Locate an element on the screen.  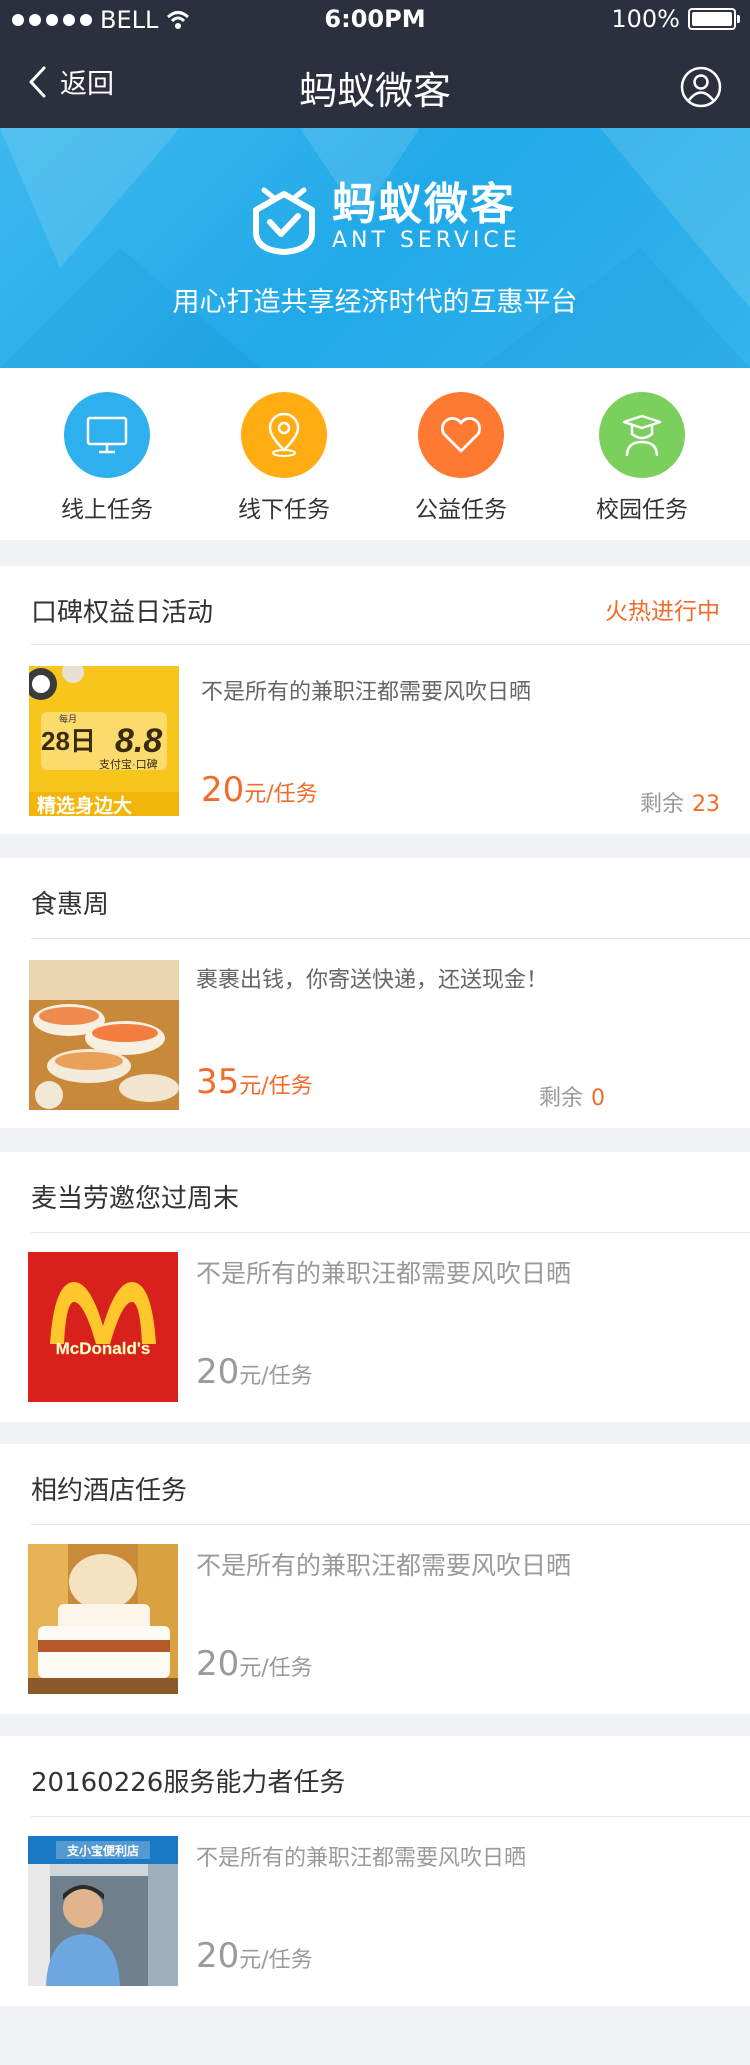
user-icon is located at coordinates (701, 87).